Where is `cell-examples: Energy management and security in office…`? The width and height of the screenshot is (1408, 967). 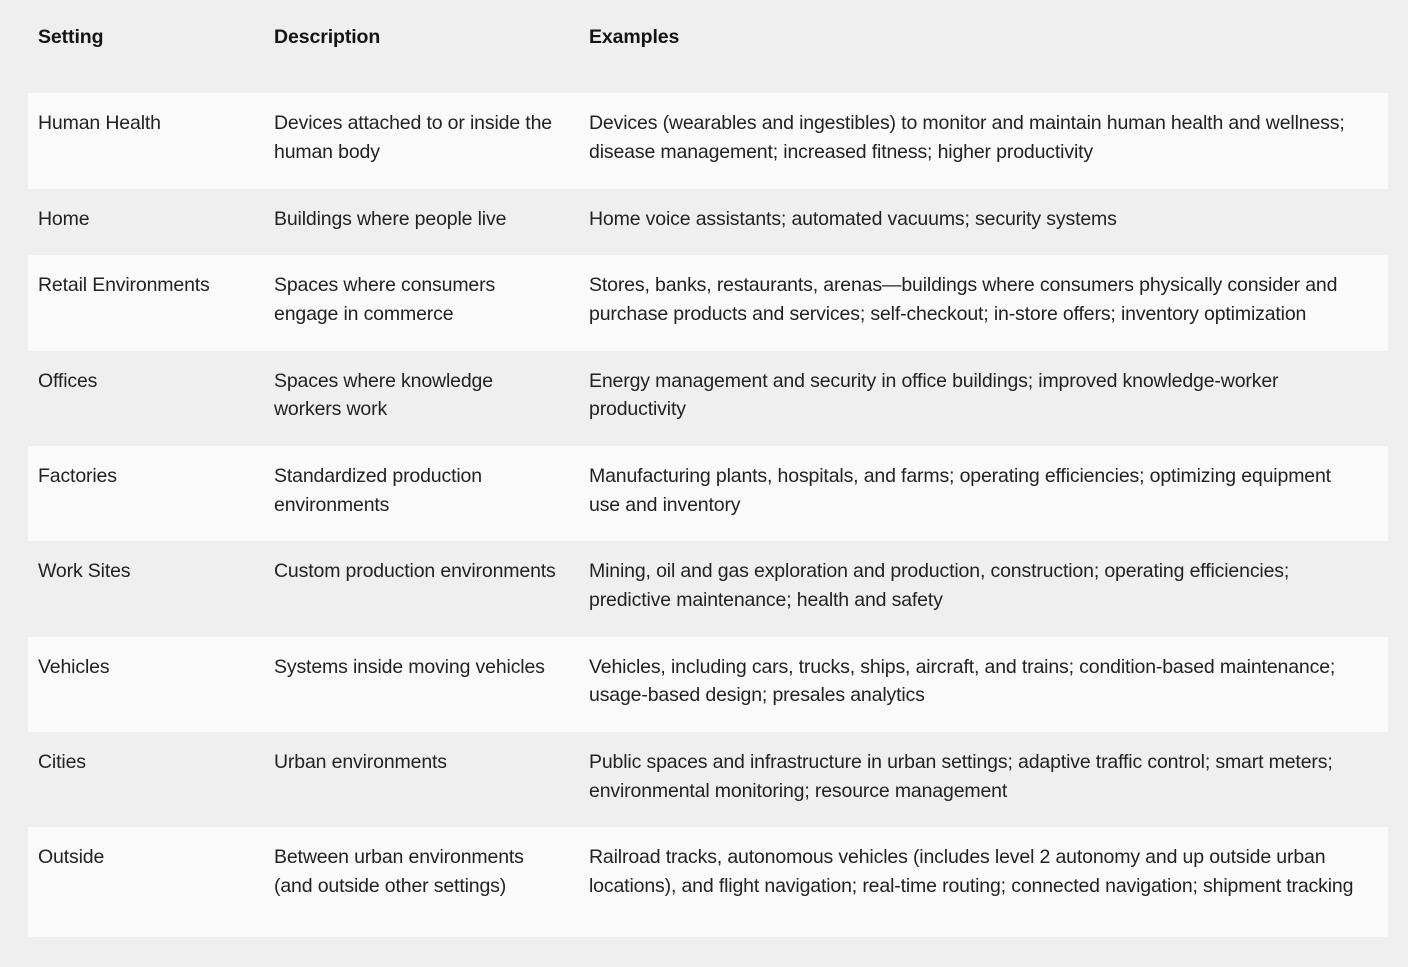
cell-examples: Energy management and security in office… is located at coordinates (983, 398).